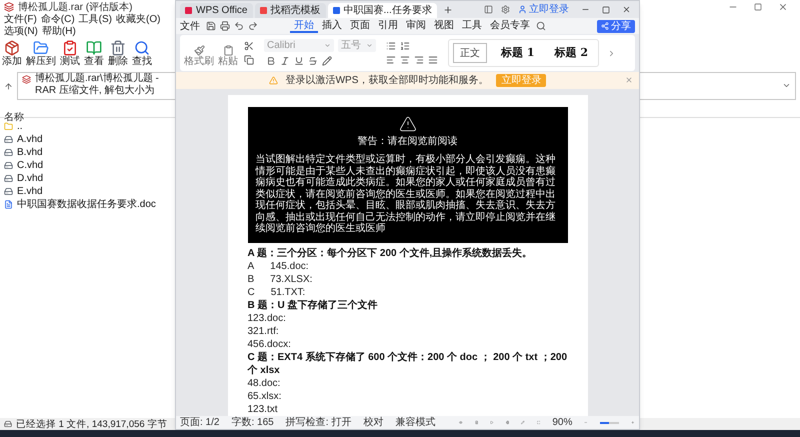 The width and height of the screenshot is (800, 437). What do you see at coordinates (251, 266) in the screenshot?
I see `option-letter: A` at bounding box center [251, 266].